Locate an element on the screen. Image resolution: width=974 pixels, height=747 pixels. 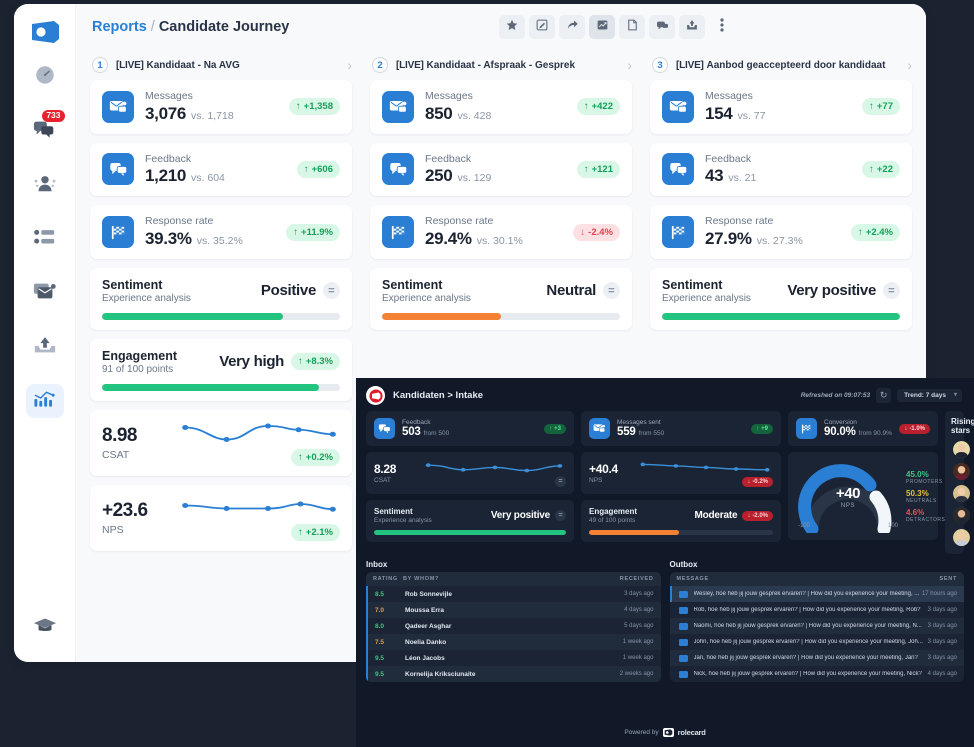
overlay-csat-card: 8.28 CSAT = is located at coordinates (470, 473).